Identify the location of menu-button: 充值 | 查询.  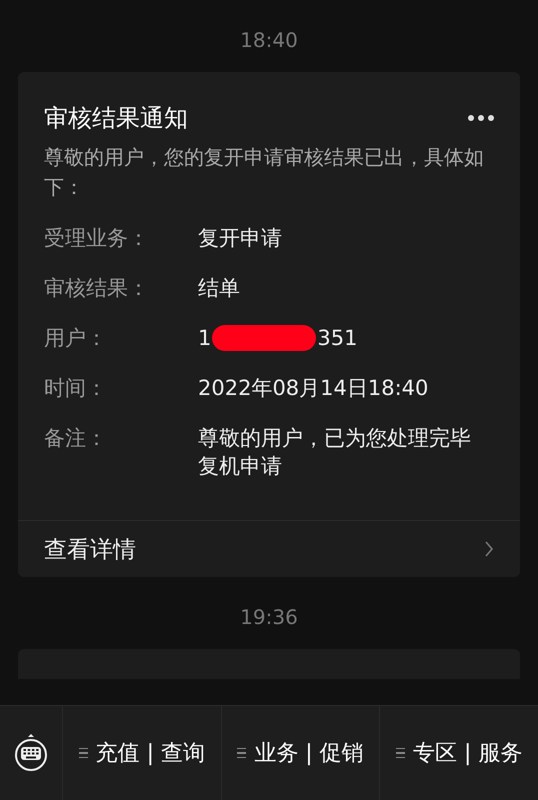
(142, 753).